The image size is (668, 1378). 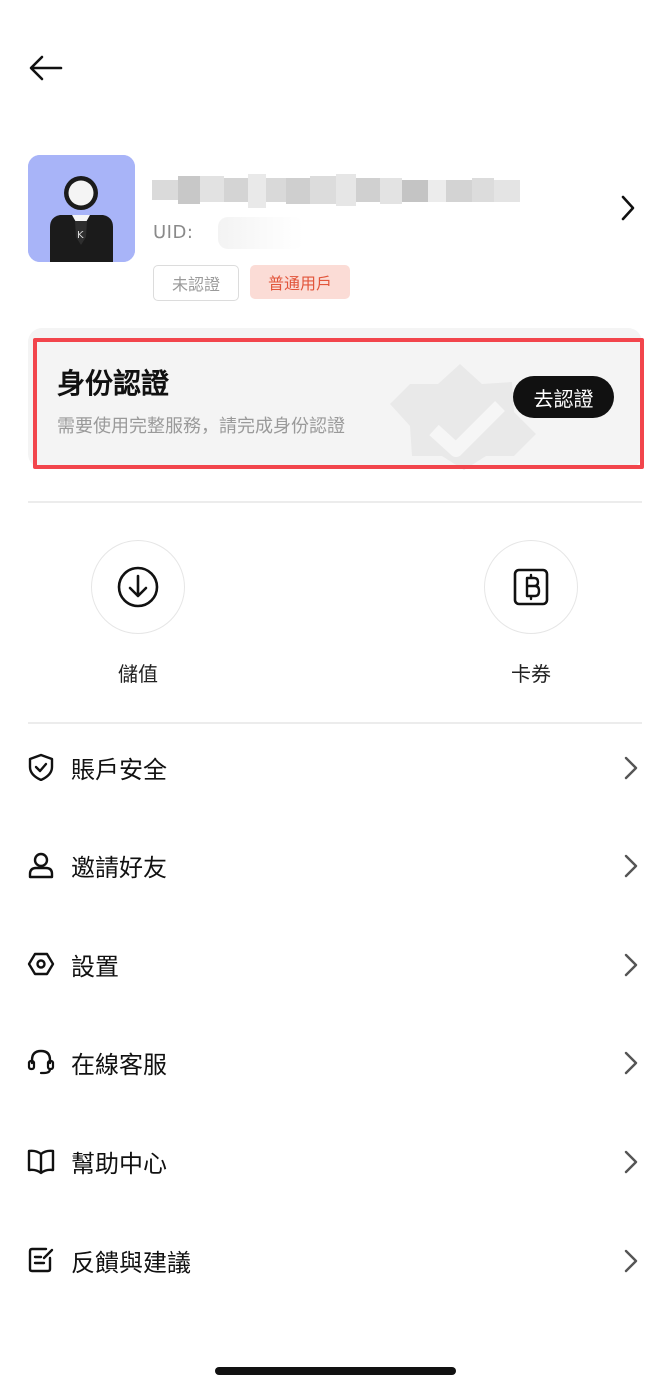 I want to click on menu-label: 設置, so click(x=95, y=967).